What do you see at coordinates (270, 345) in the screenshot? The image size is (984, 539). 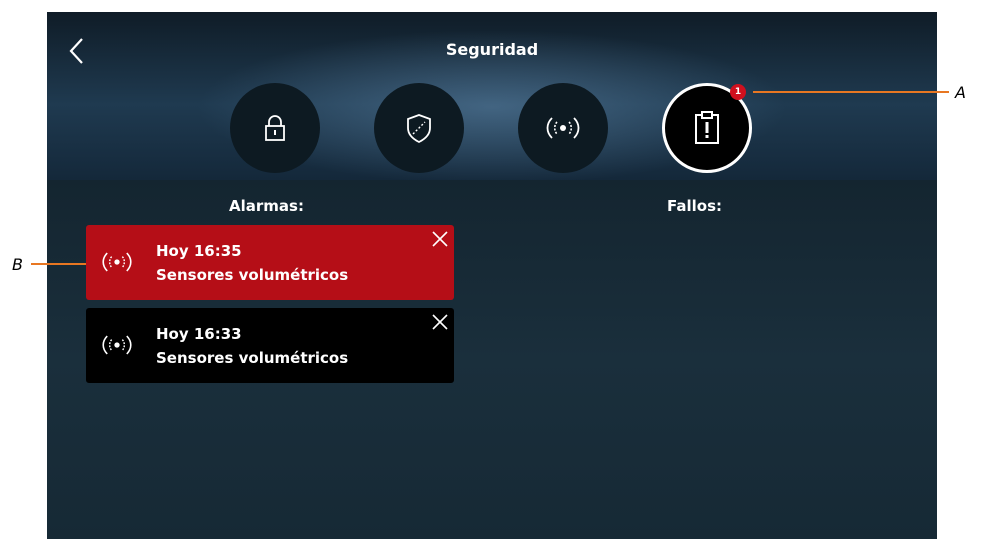 I see `alarm-item: Hoy 16:33 Sensores volumétricos` at bounding box center [270, 345].